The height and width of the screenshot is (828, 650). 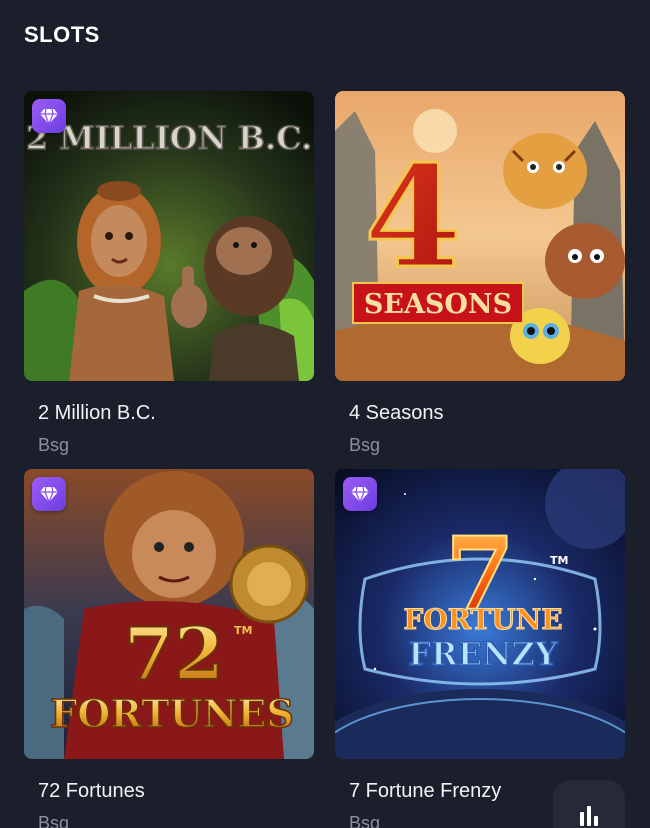 I want to click on bar-chart-icon, so click(x=589, y=816).